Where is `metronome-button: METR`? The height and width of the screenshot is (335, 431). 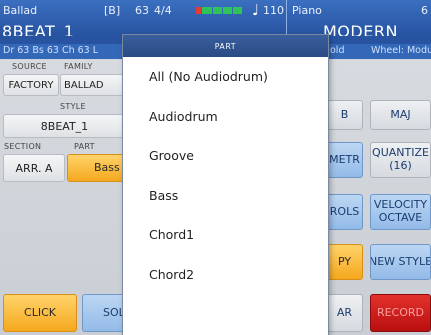 metronome-button: METR is located at coordinates (344, 160).